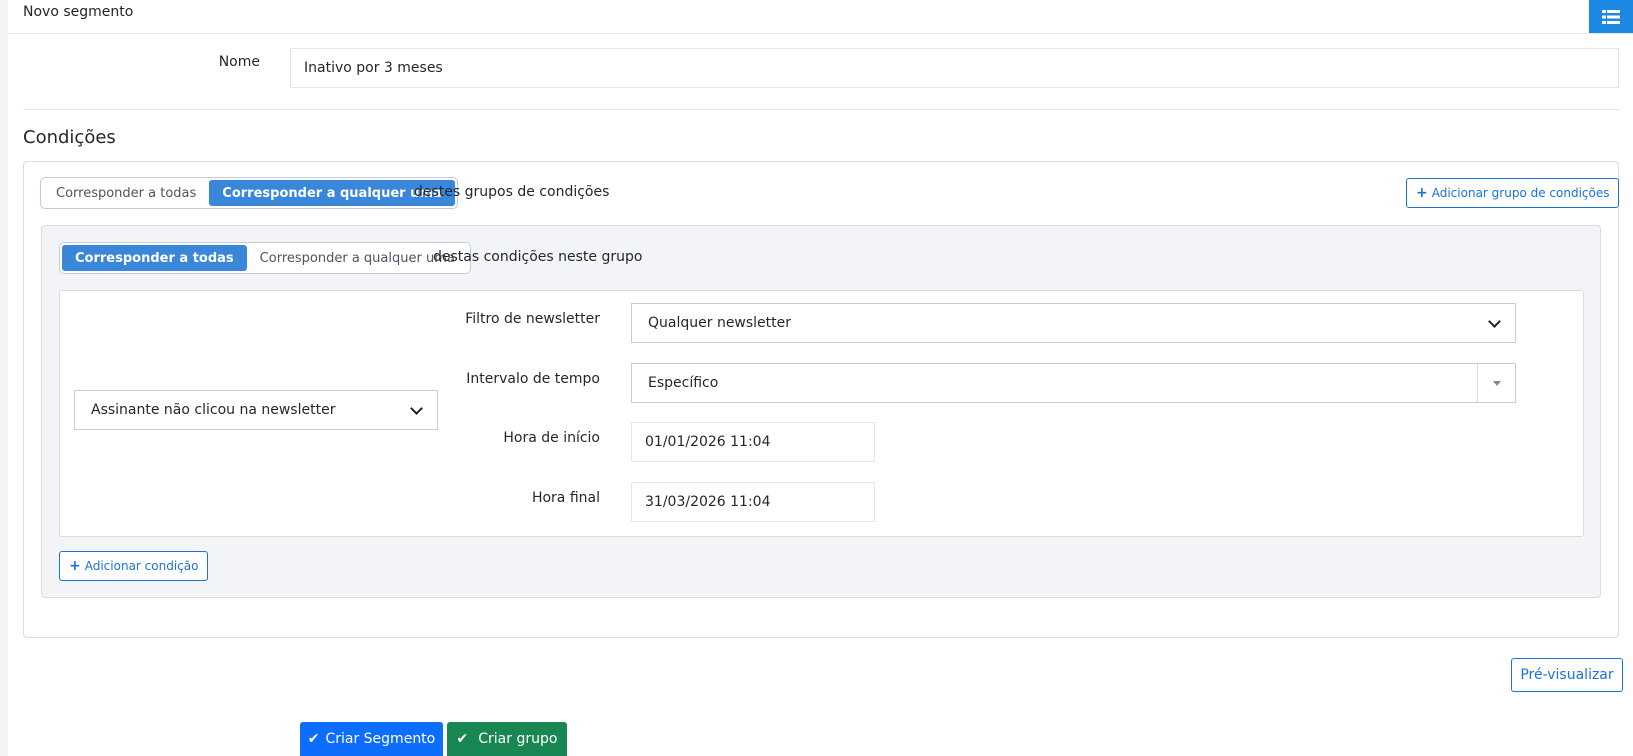  Describe the element at coordinates (1073, 383) in the screenshot. I see `time-interval-select: Específico` at that location.